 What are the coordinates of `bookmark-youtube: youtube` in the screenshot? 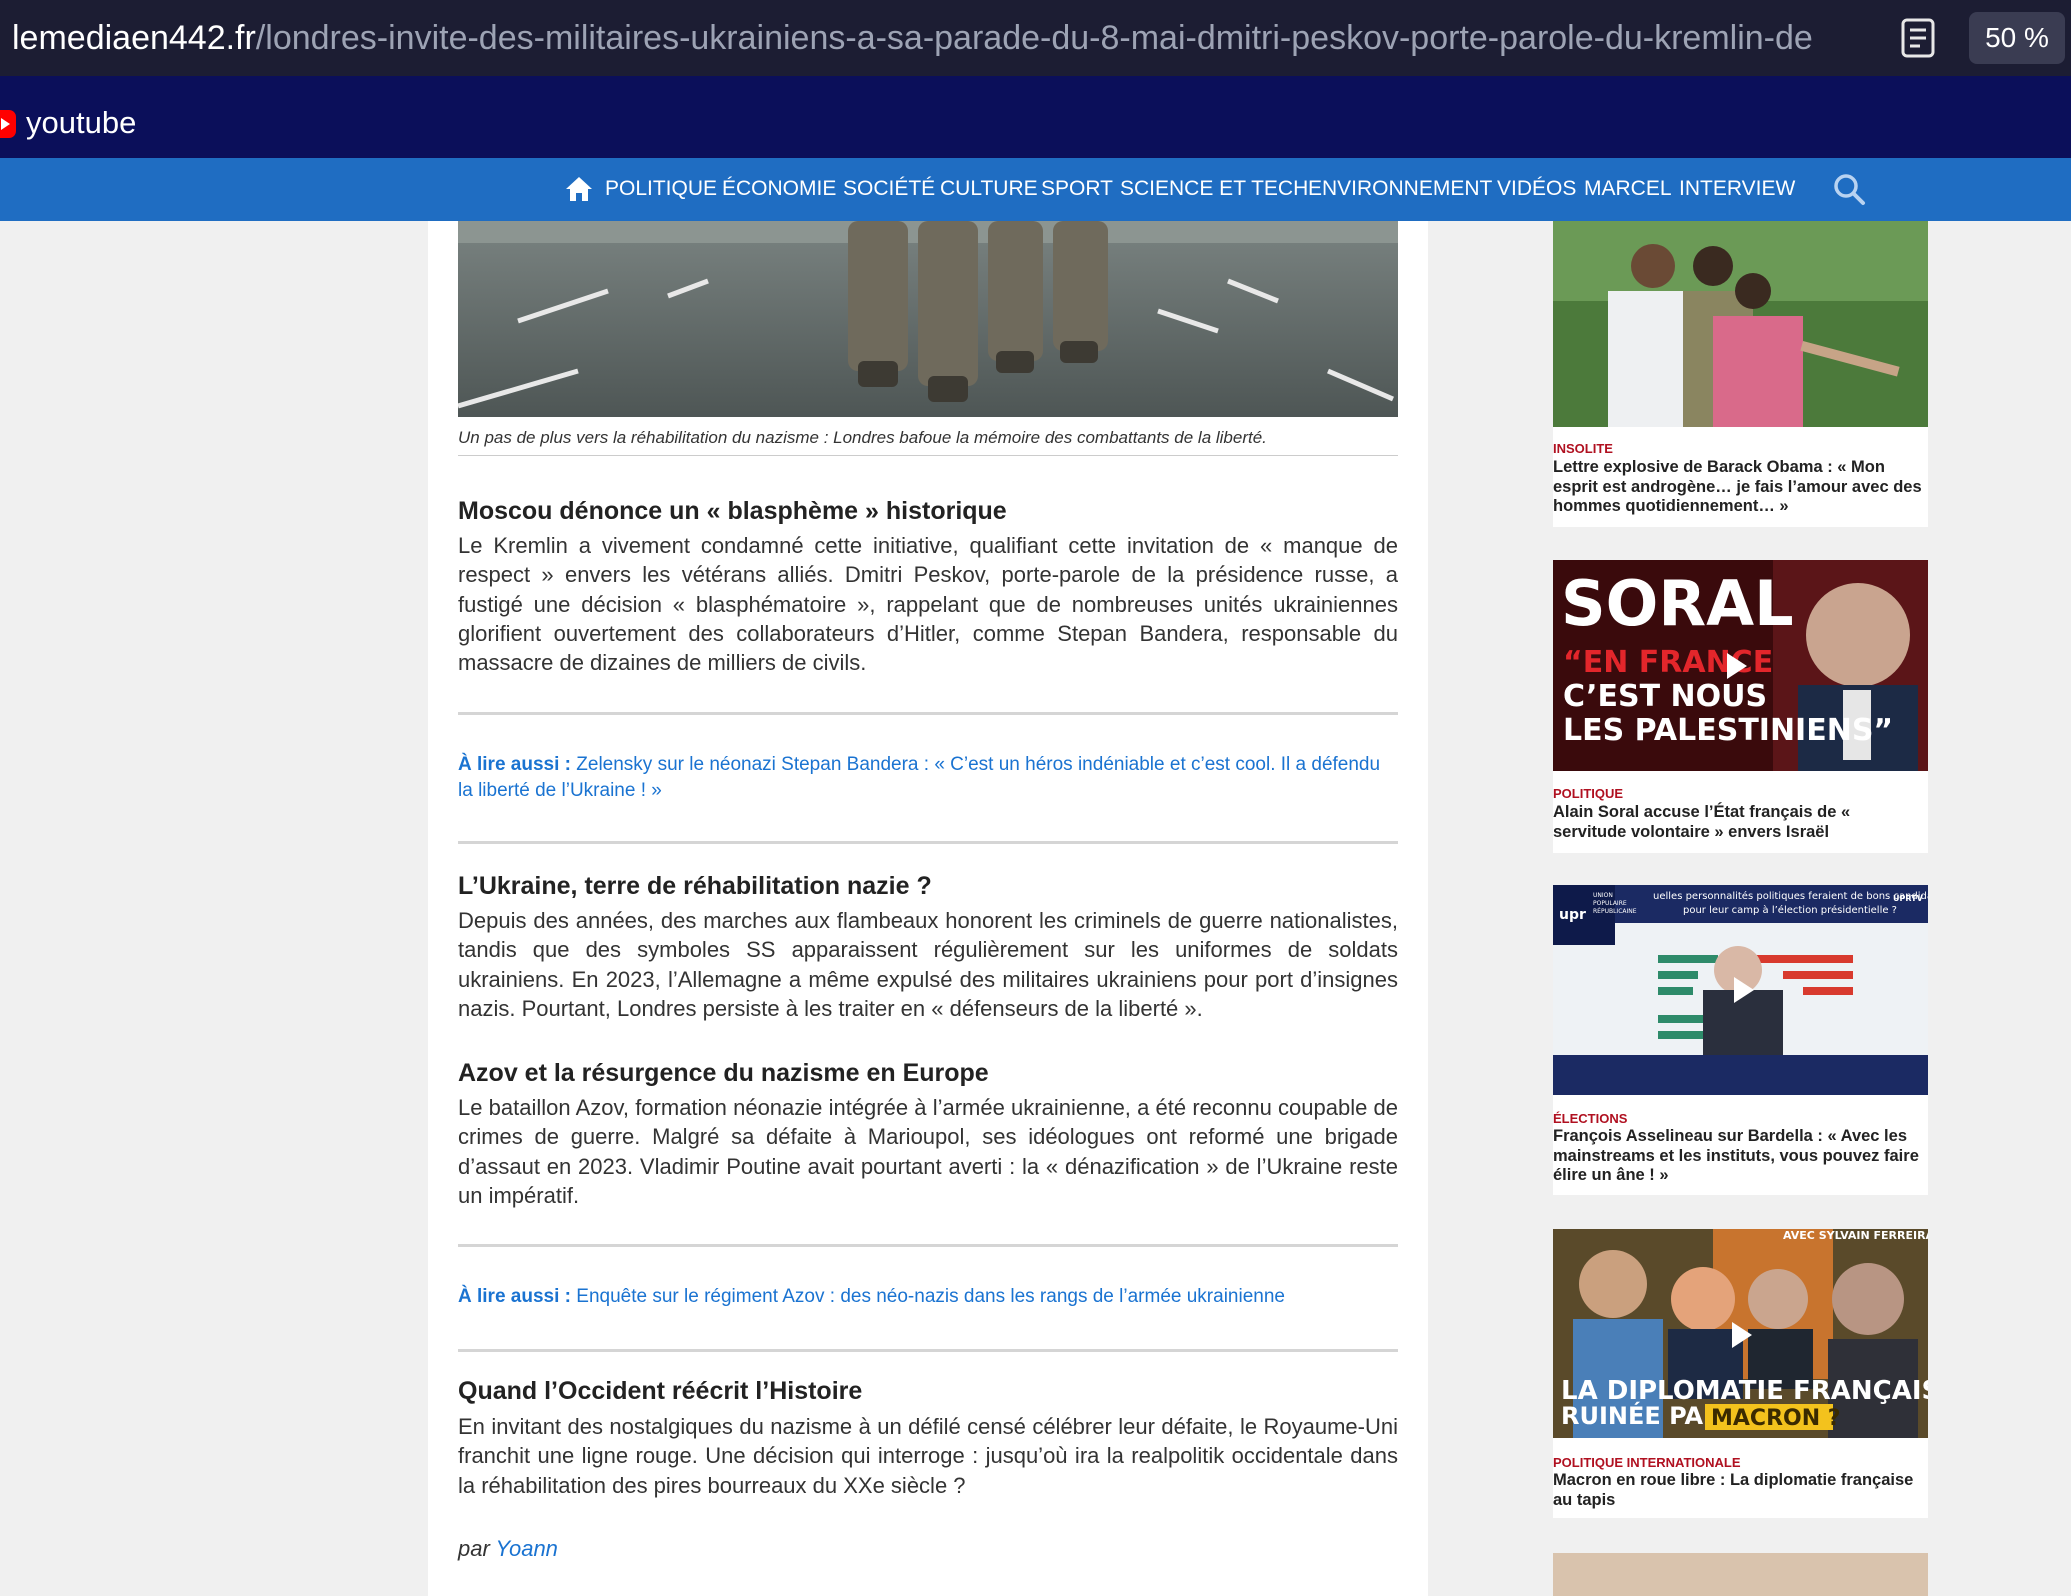 It's located at (81, 123).